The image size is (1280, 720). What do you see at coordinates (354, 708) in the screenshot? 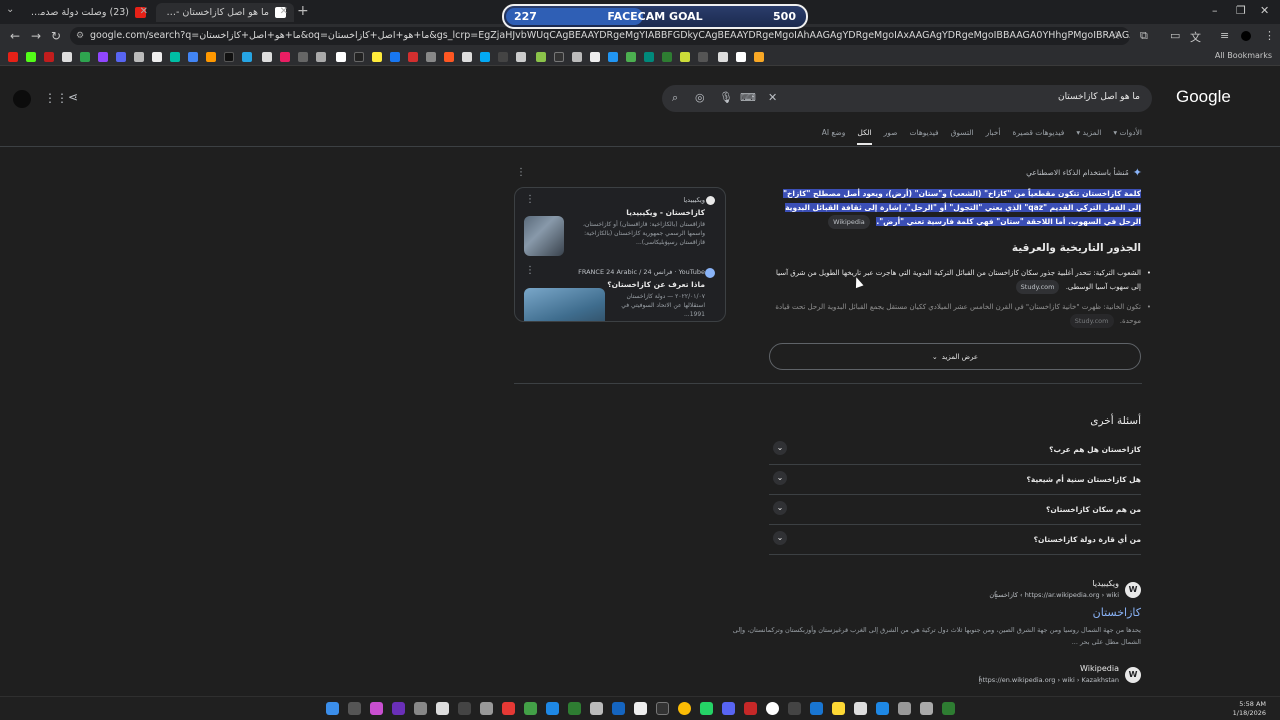
I see `search-icon` at bounding box center [354, 708].